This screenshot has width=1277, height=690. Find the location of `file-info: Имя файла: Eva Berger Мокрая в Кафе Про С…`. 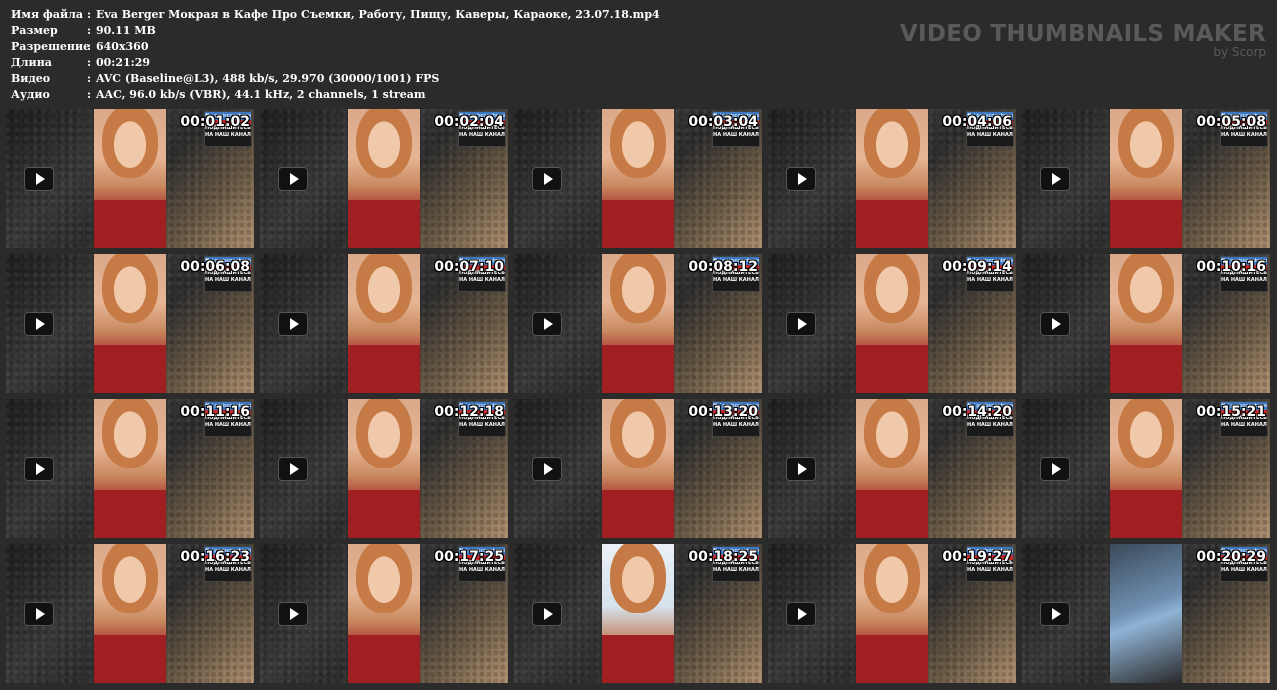

file-info: Имя файла: Eva Berger Мокрая в Кафе Про С… is located at coordinates (335, 55).